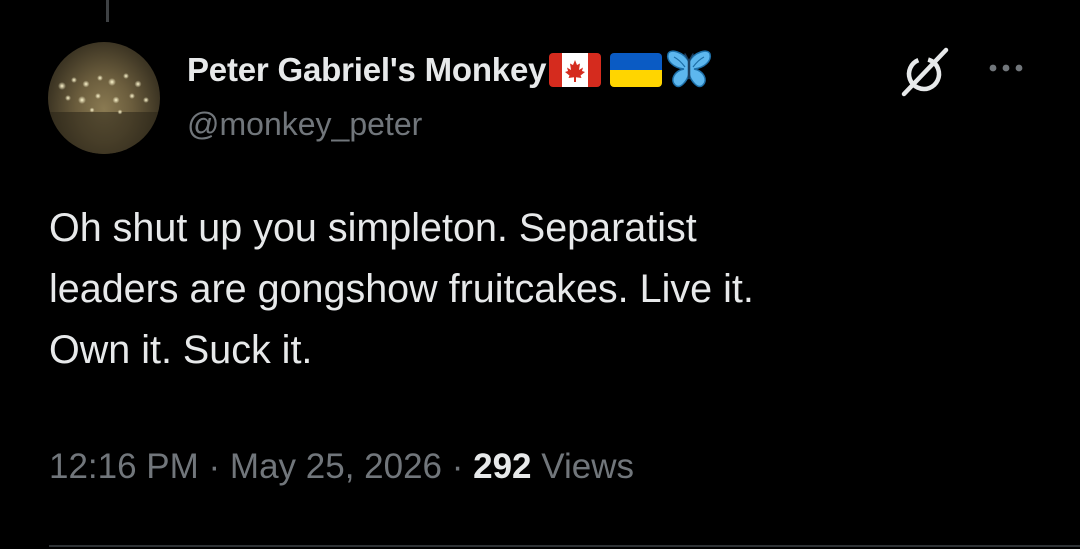 Image resolution: width=1080 pixels, height=549 pixels. I want to click on avatar, so click(104, 98).